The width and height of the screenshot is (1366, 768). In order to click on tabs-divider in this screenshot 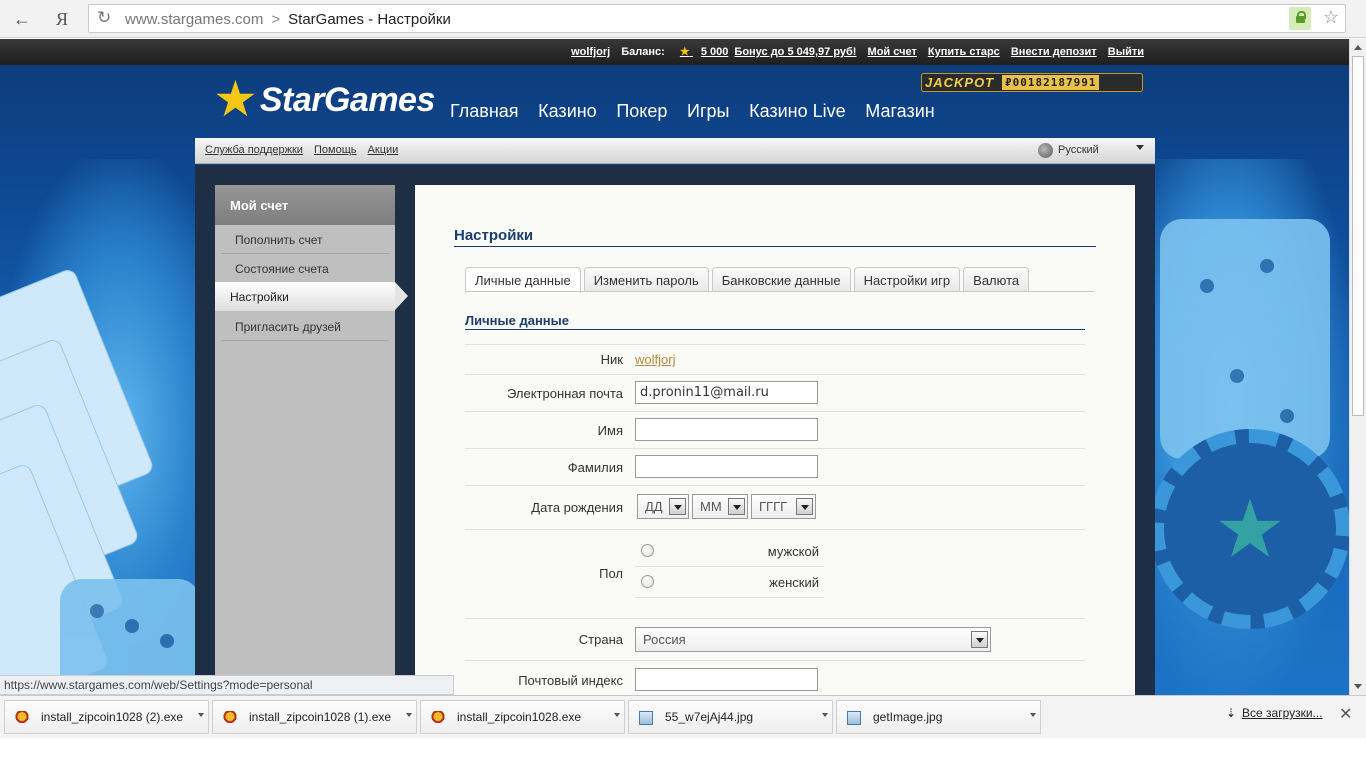, I will do `click(780, 291)`.